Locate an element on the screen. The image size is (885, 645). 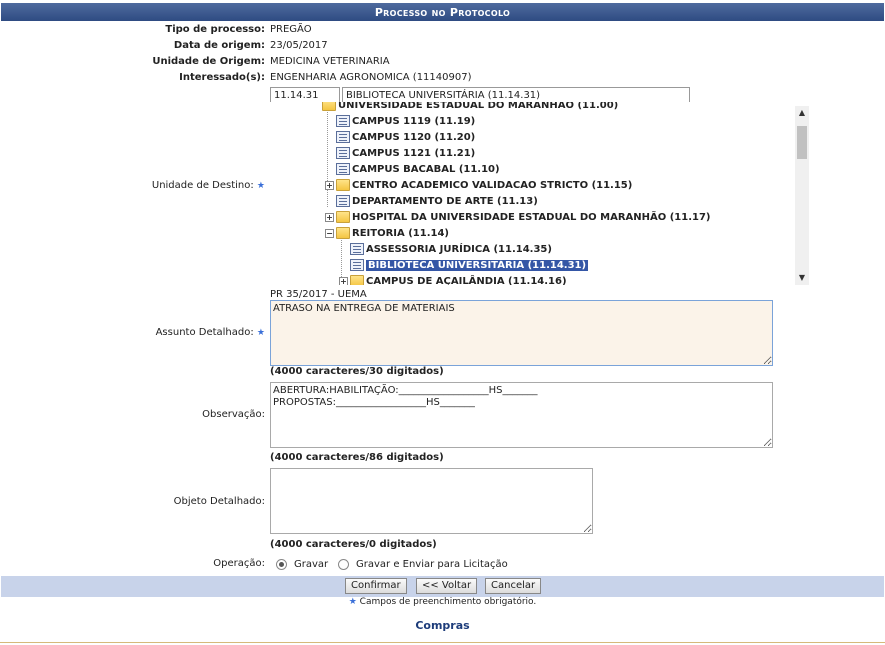
tree-node: CAMPUS 1119 (11.19) is located at coordinates (405, 121).